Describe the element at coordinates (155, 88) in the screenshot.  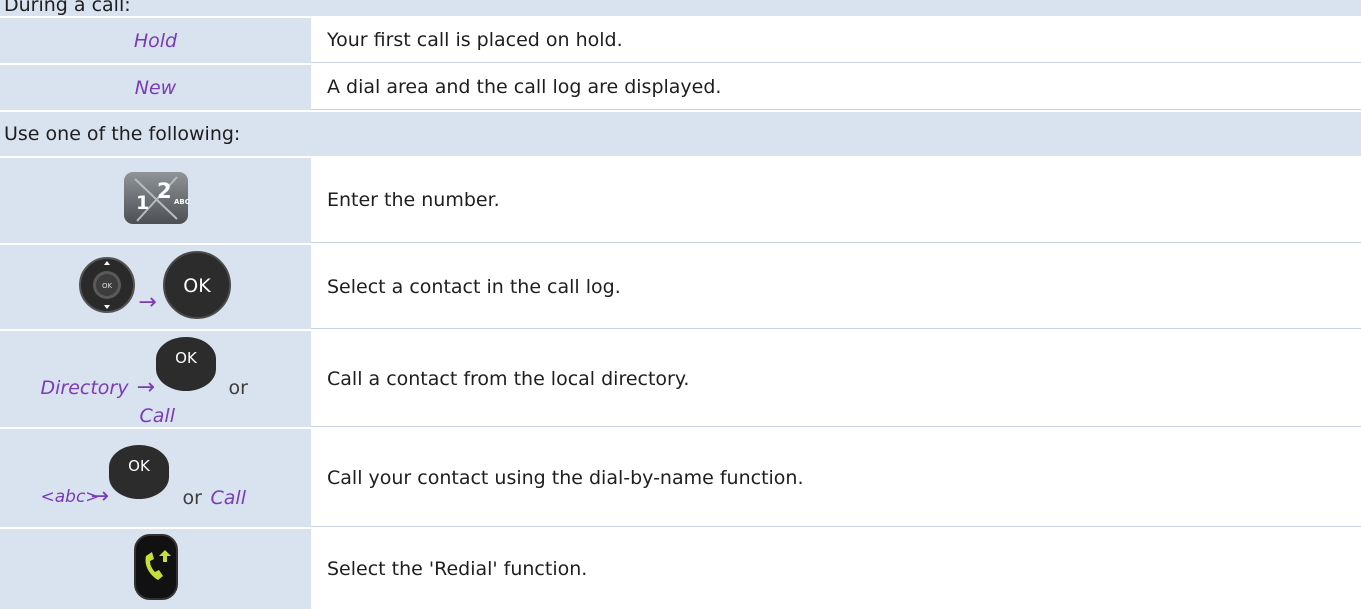
I see `new-key: New` at that location.